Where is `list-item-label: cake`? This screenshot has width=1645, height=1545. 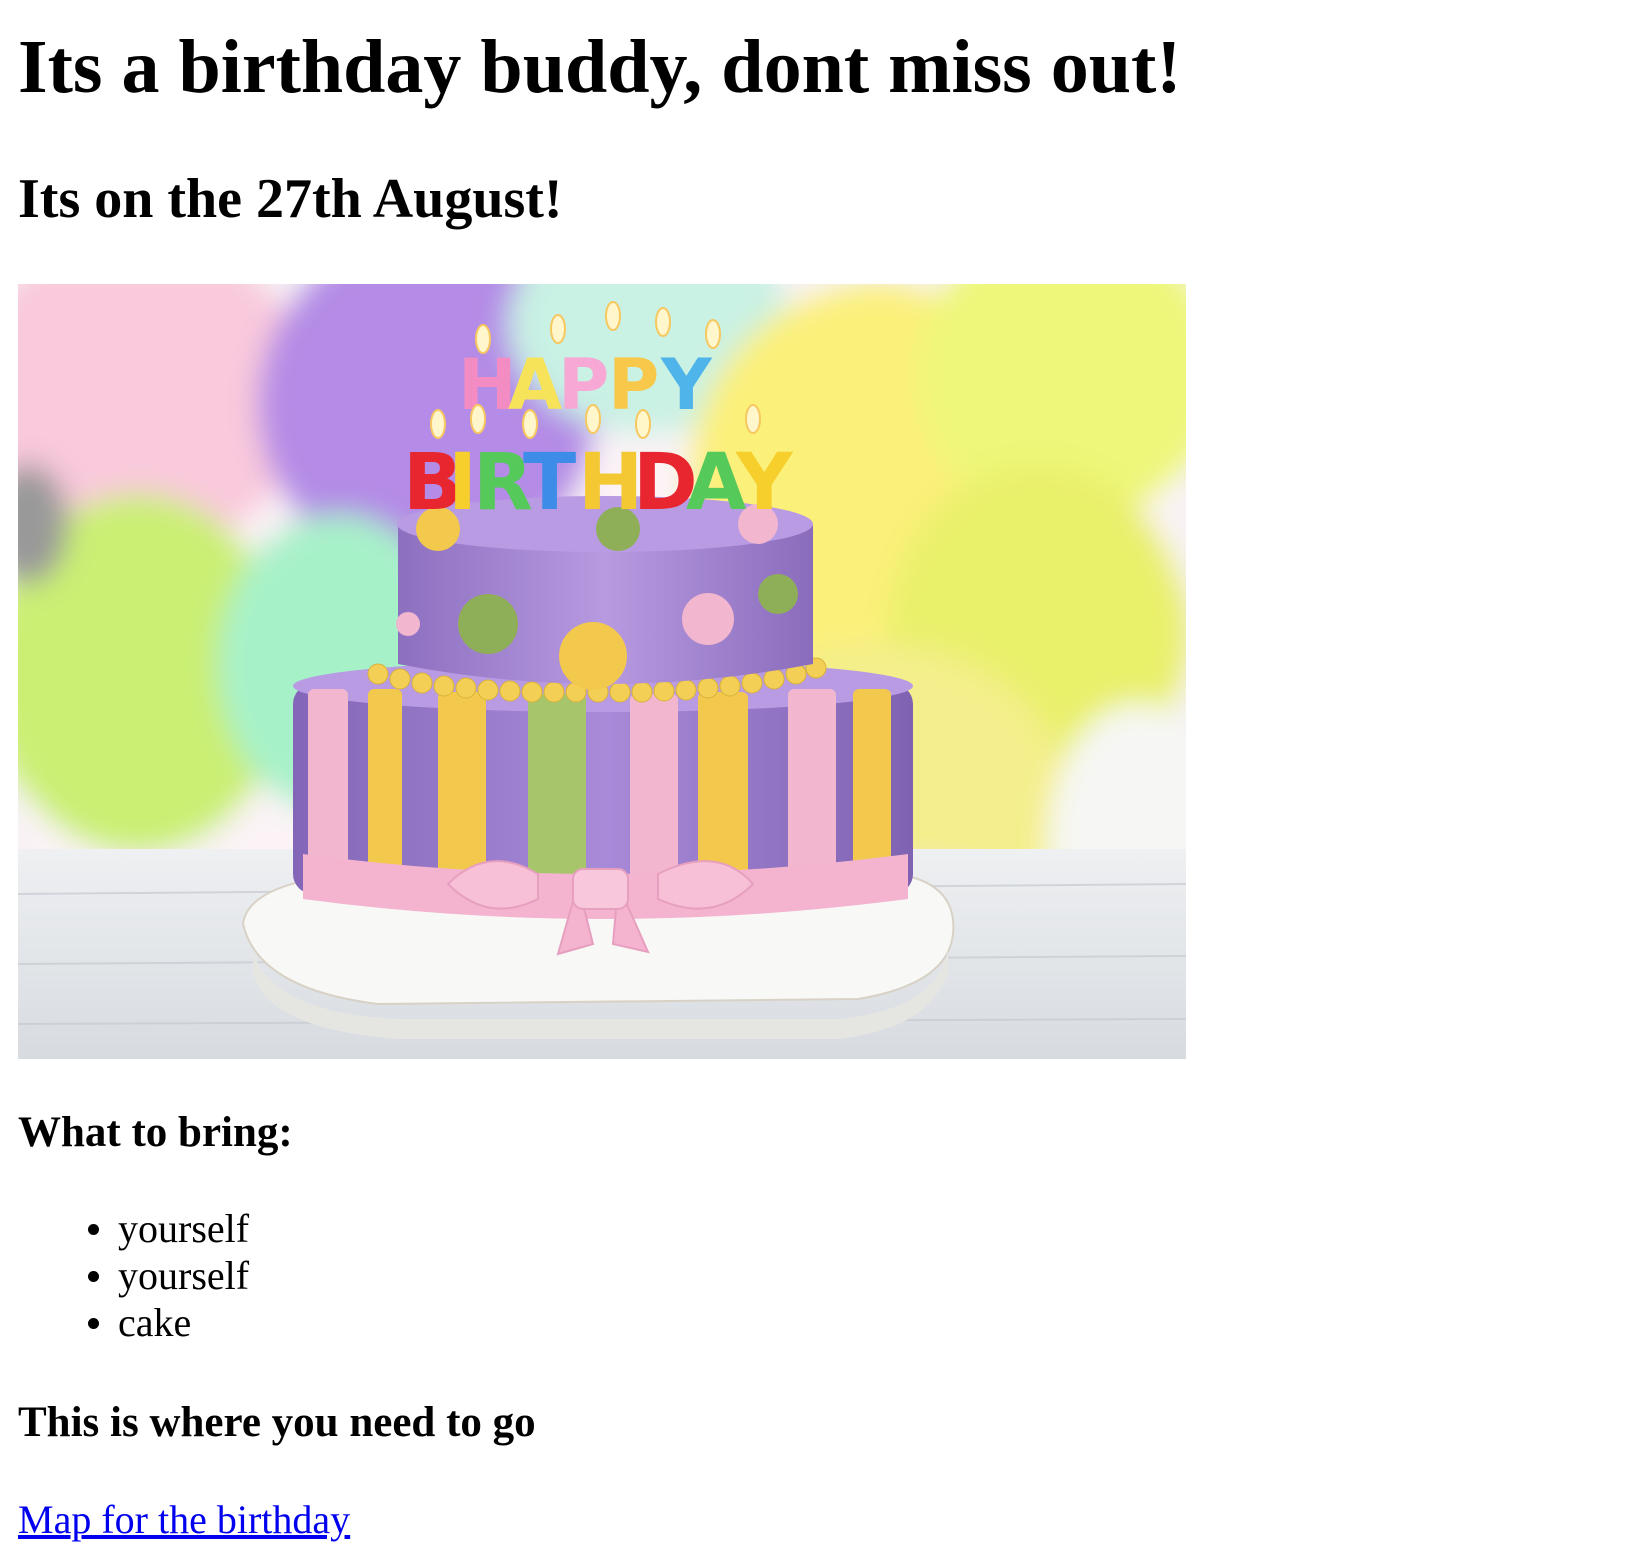 list-item-label: cake is located at coordinates (155, 1322).